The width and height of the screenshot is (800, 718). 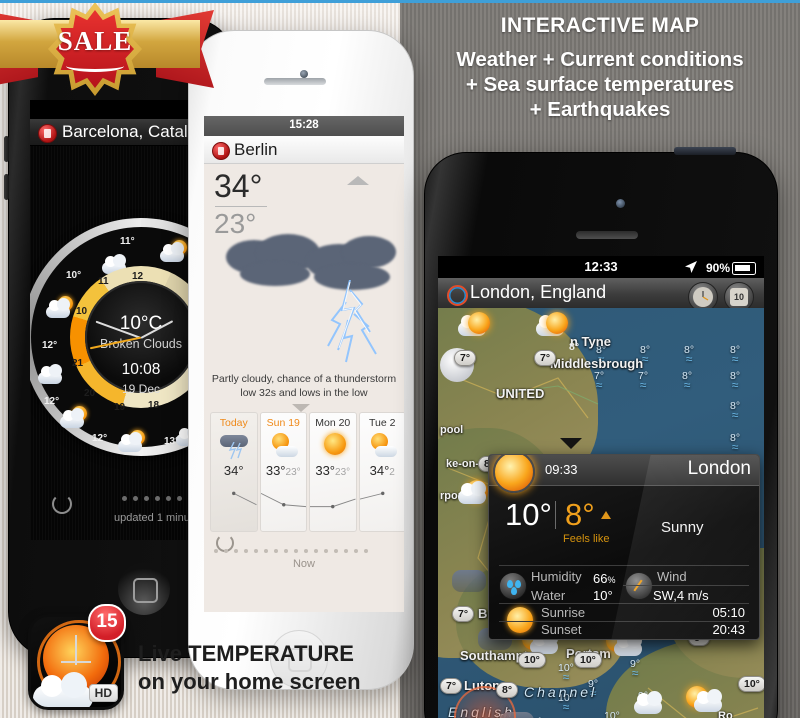 I want to click on popup-city: London, so click(x=719, y=468).